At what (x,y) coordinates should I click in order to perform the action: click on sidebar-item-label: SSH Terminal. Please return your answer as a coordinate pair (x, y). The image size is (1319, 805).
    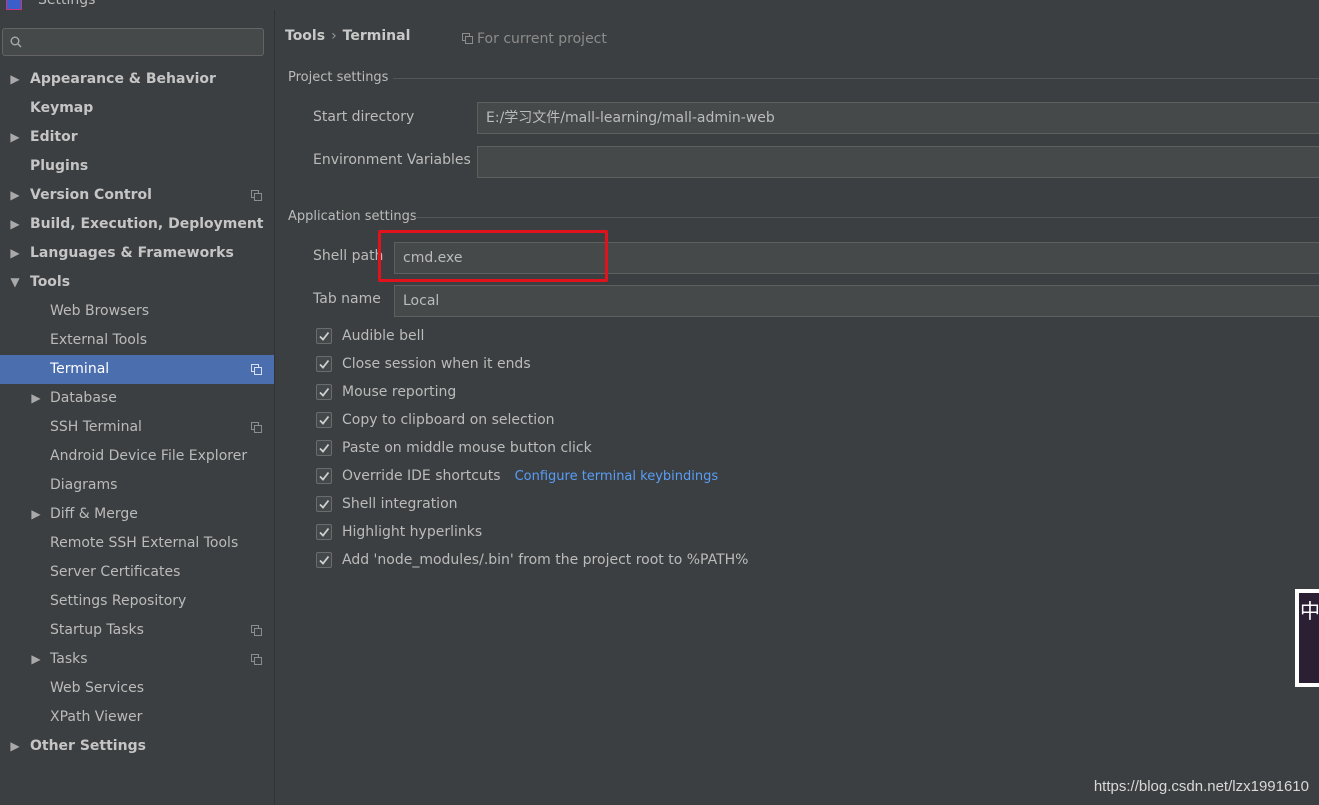
    Looking at the image, I should click on (96, 427).